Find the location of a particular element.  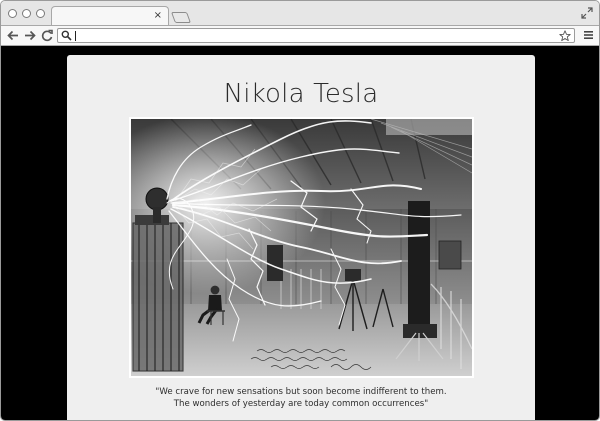

arrow-right-icon is located at coordinates (30, 35).